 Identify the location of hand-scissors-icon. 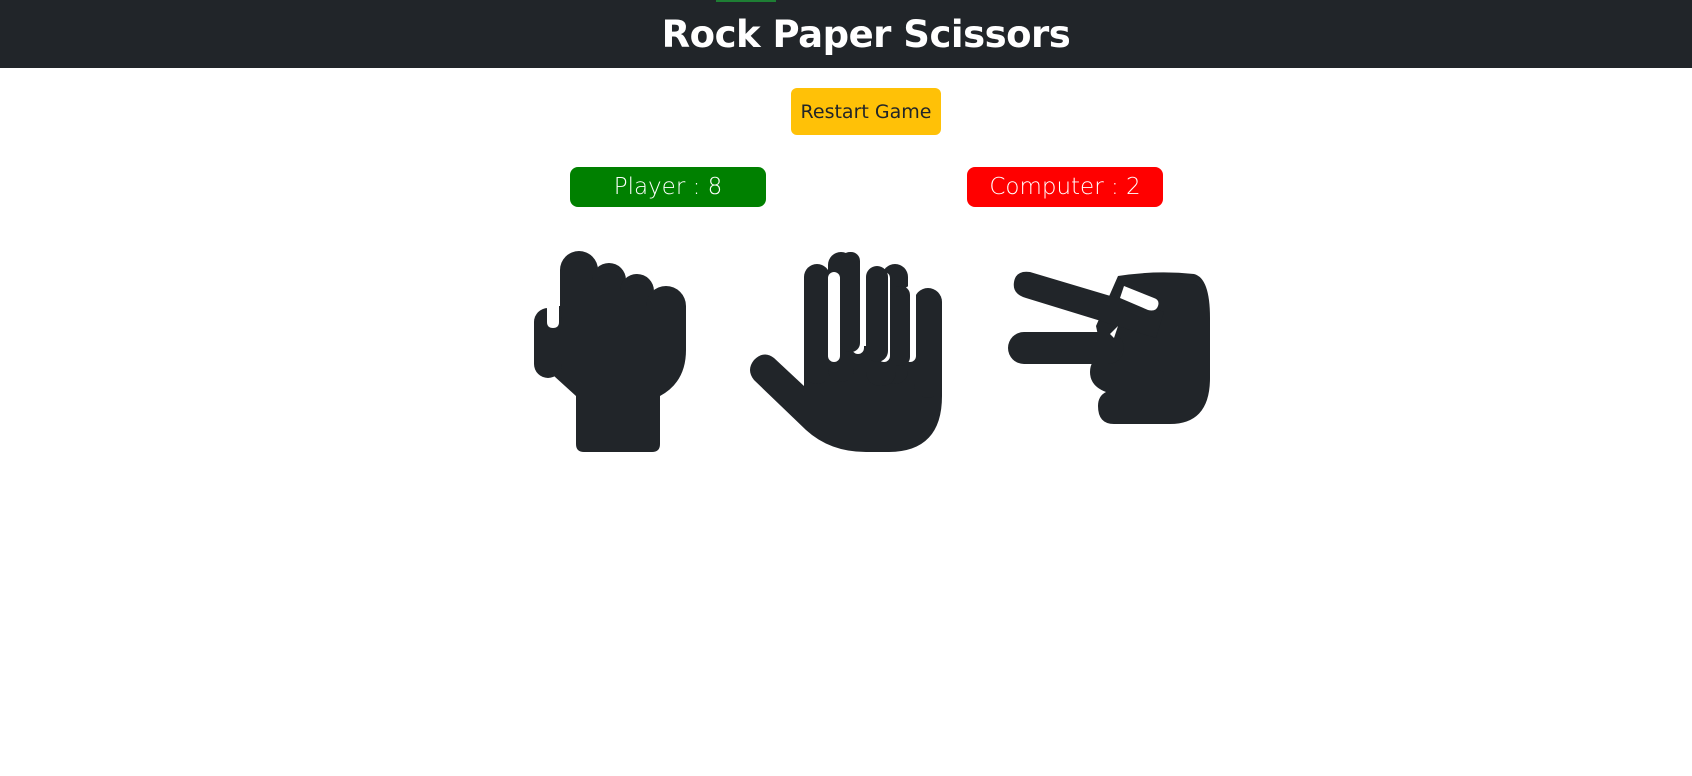
(1109, 347).